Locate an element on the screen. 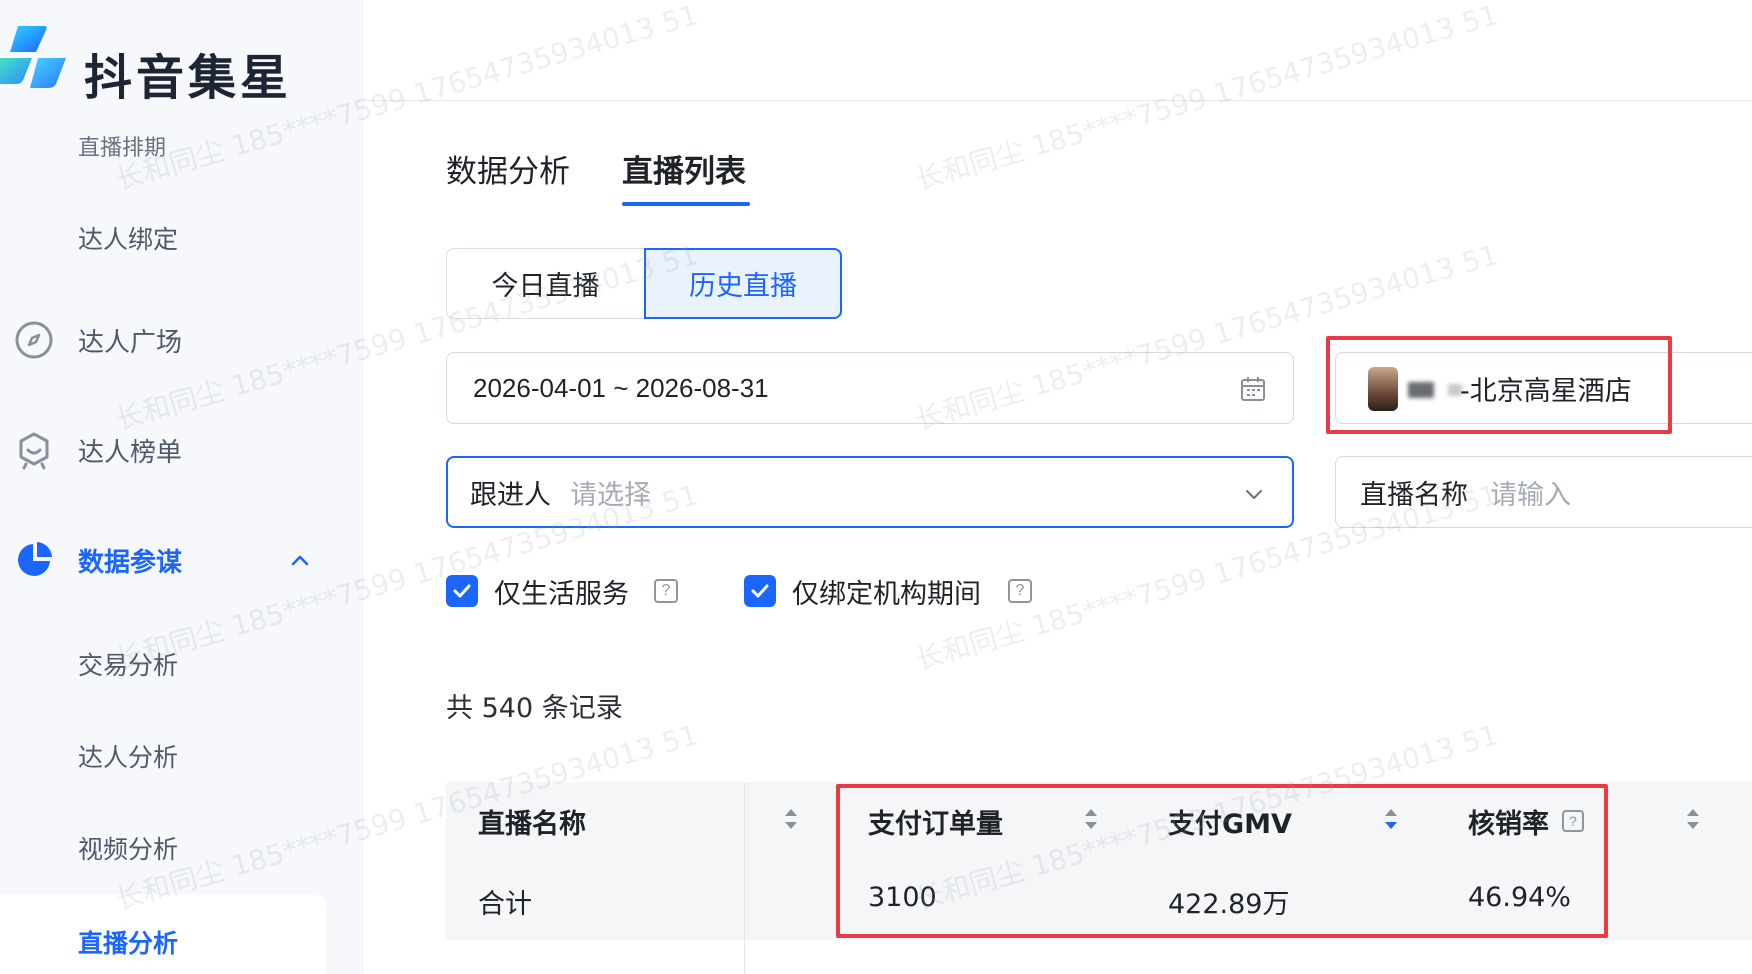 This screenshot has width=1752, height=974. highlight-box-metrics is located at coordinates (1222, 861).